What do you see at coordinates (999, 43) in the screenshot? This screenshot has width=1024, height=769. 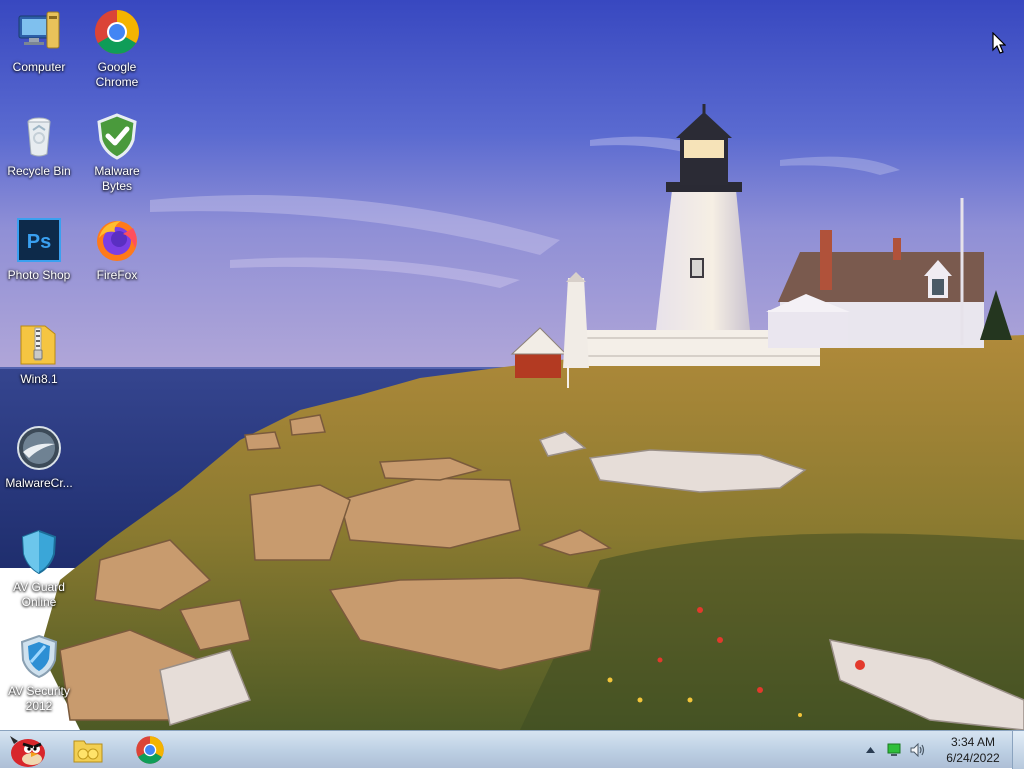 I see `mouse-cursor-icon` at bounding box center [999, 43].